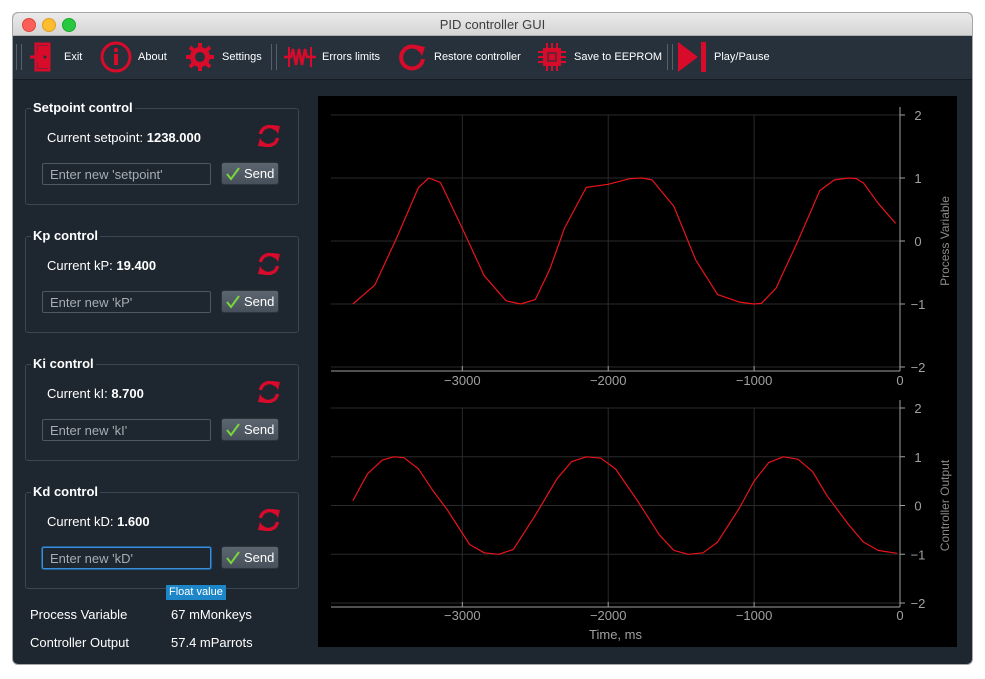  I want to click on send-kd-button: Send, so click(250, 557).